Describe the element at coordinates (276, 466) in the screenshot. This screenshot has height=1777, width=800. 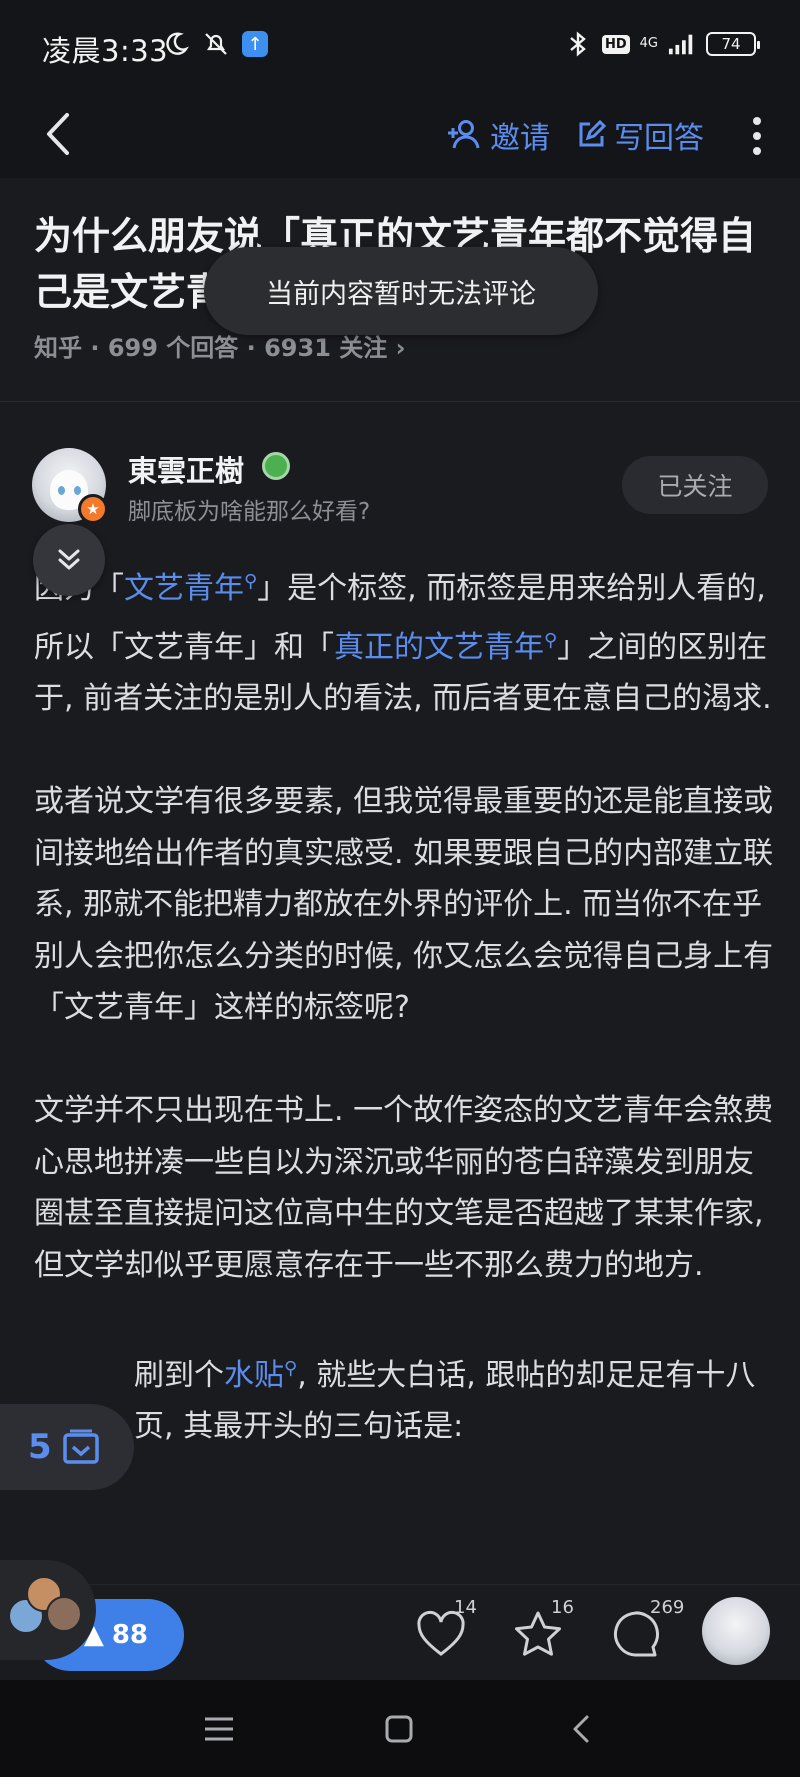
I see `verified-badge-icon` at that location.